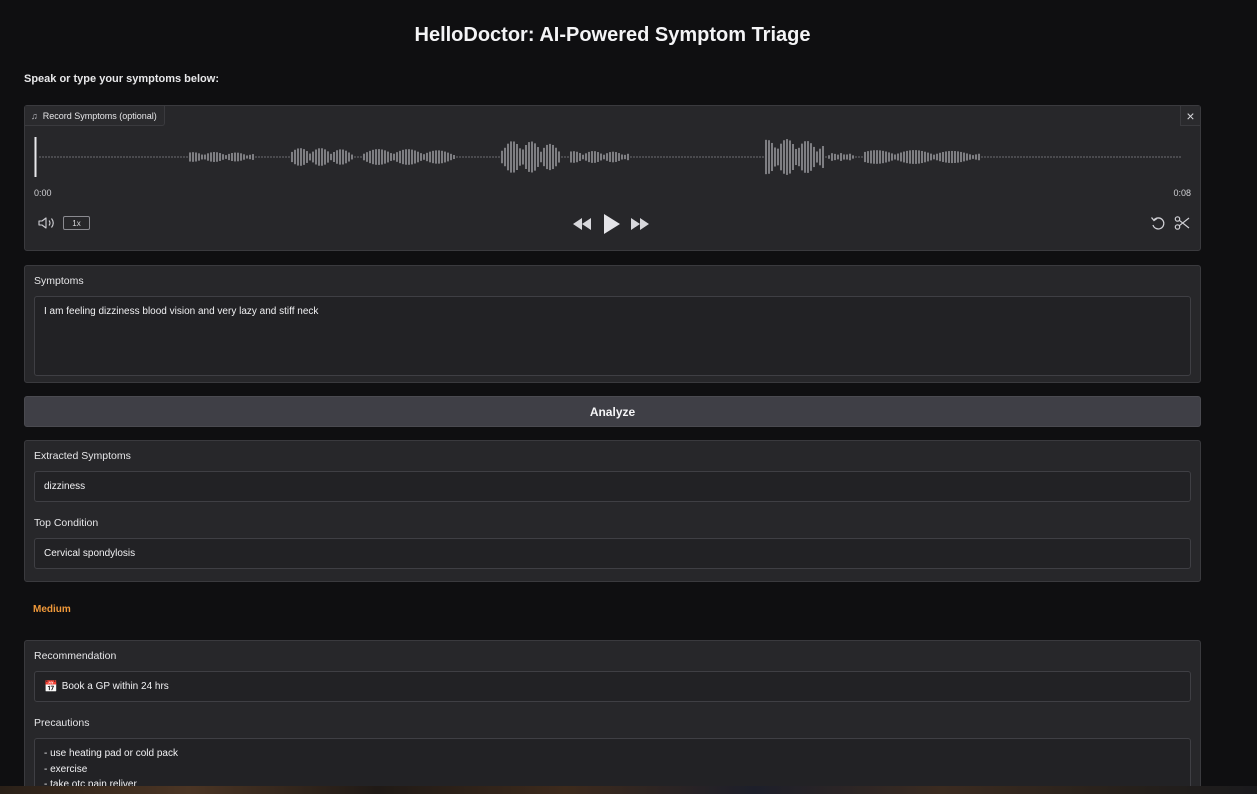 The width and height of the screenshot is (1257, 794). Describe the element at coordinates (99, 115) in the screenshot. I see `audio-label-text: Record Symptoms (optional)` at that location.